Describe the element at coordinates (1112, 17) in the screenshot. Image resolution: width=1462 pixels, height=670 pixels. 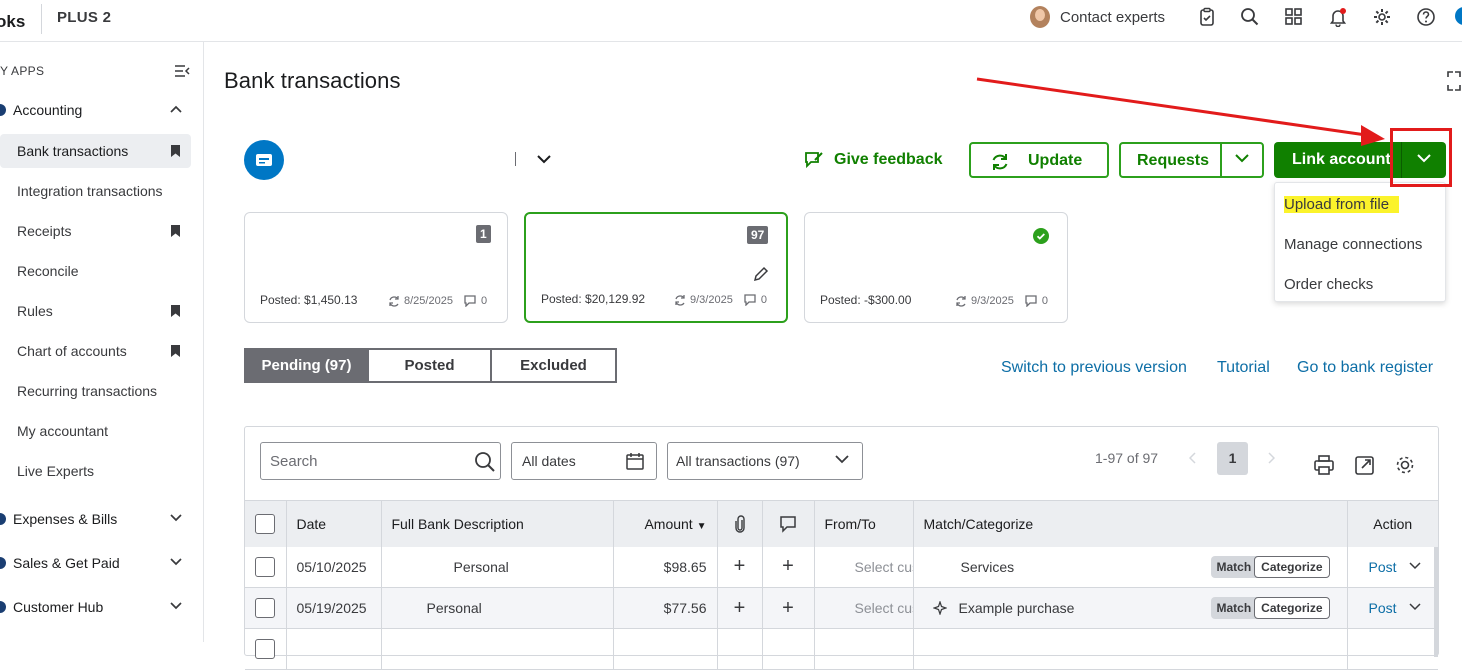
I see `contact-experts-link: Contact experts` at that location.